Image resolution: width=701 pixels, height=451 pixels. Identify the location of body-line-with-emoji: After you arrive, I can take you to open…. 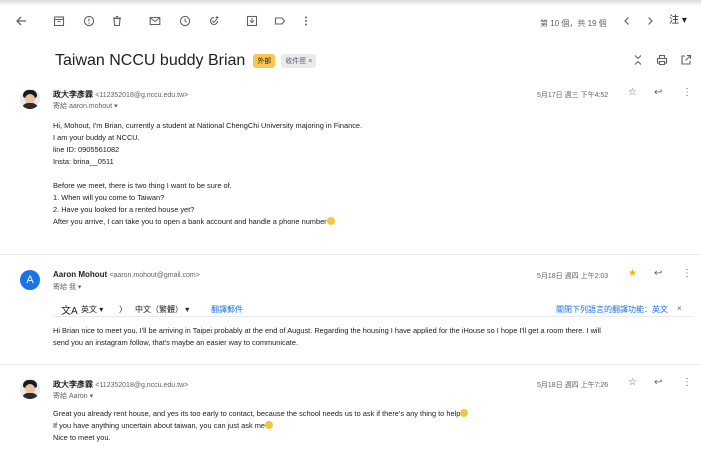
(207, 222).